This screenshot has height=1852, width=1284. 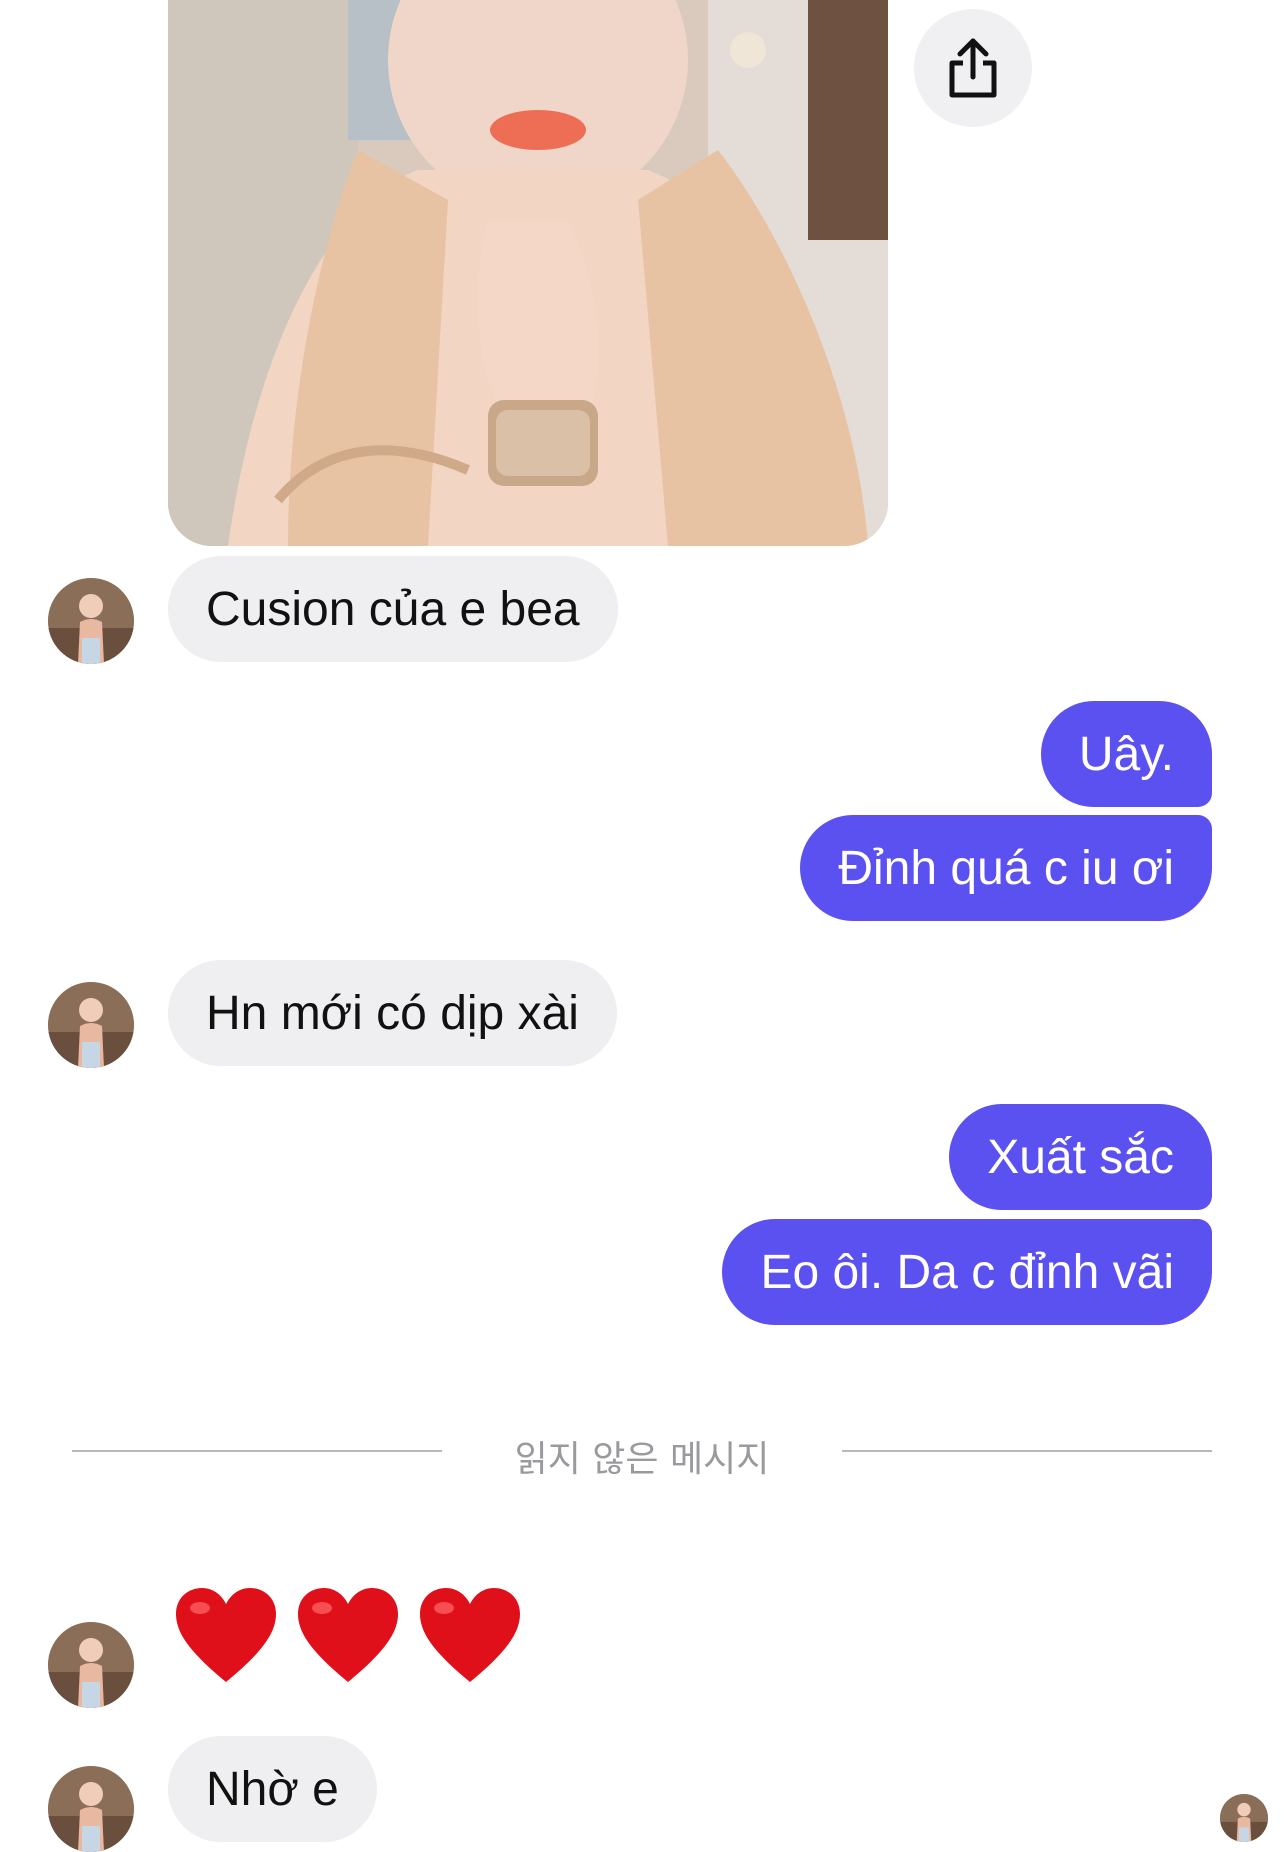 What do you see at coordinates (1027, 1451) in the screenshot?
I see `divider-line` at bounding box center [1027, 1451].